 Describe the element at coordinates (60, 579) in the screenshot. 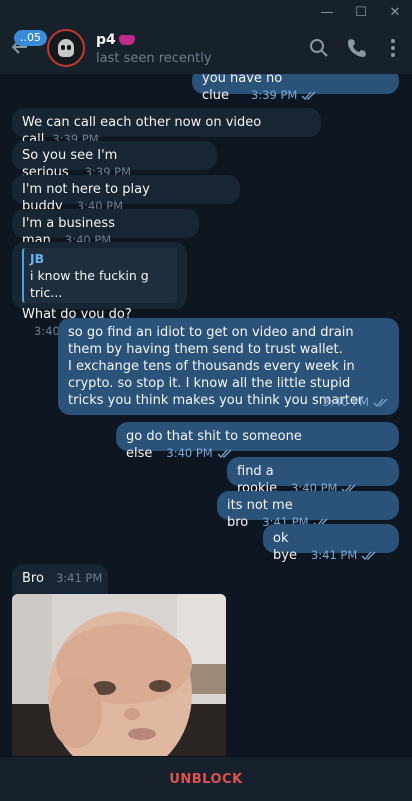

I see `message-incoming: Bro 3:41 PM` at that location.